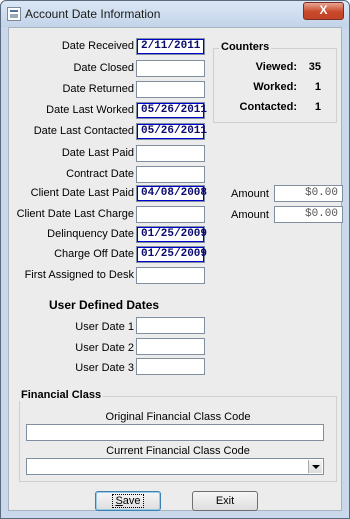 Image resolution: width=350 pixels, height=519 pixels. Describe the element at coordinates (178, 451) in the screenshot. I see `current-financial-class-label: Current Financial Class Code` at that location.